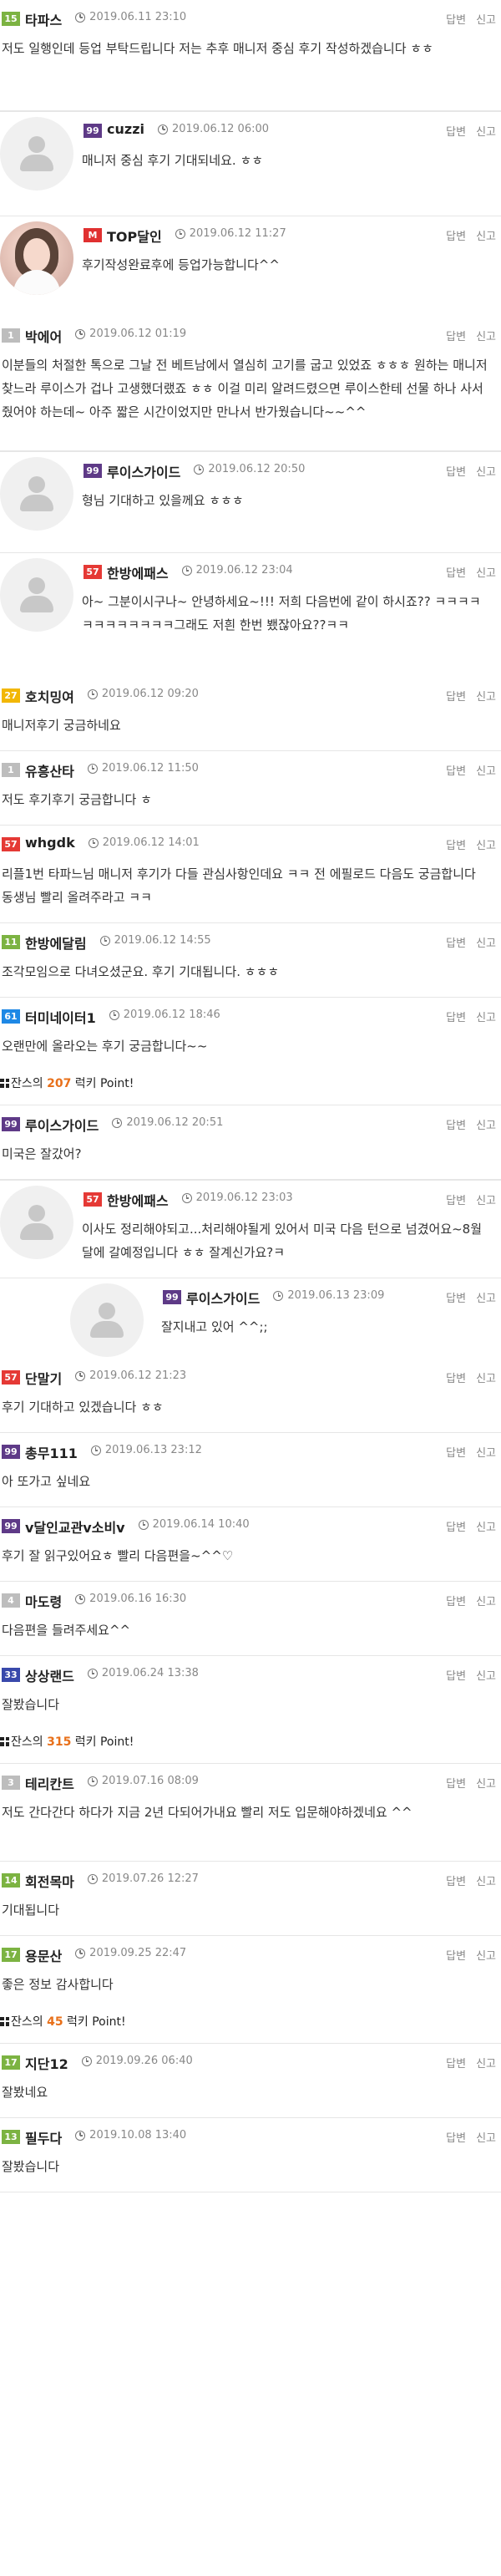 Image resolution: width=501 pixels, height=2576 pixels. Describe the element at coordinates (43, 19) in the screenshot. I see `username: 타파스` at that location.